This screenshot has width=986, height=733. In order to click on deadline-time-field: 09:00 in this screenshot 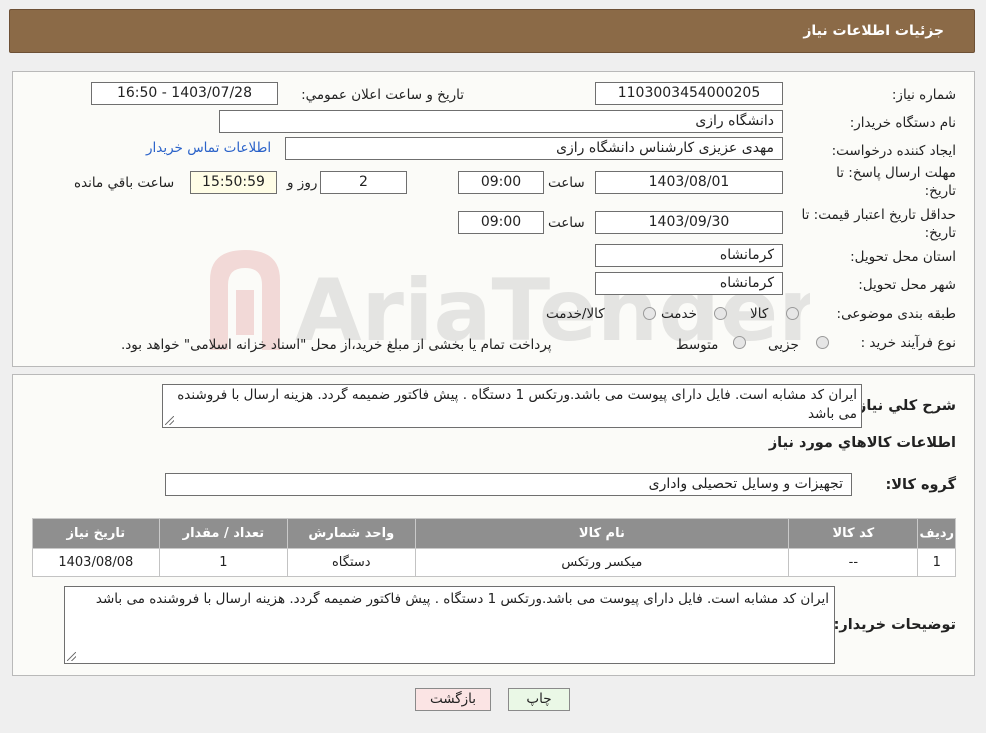, I will do `click(501, 182)`.